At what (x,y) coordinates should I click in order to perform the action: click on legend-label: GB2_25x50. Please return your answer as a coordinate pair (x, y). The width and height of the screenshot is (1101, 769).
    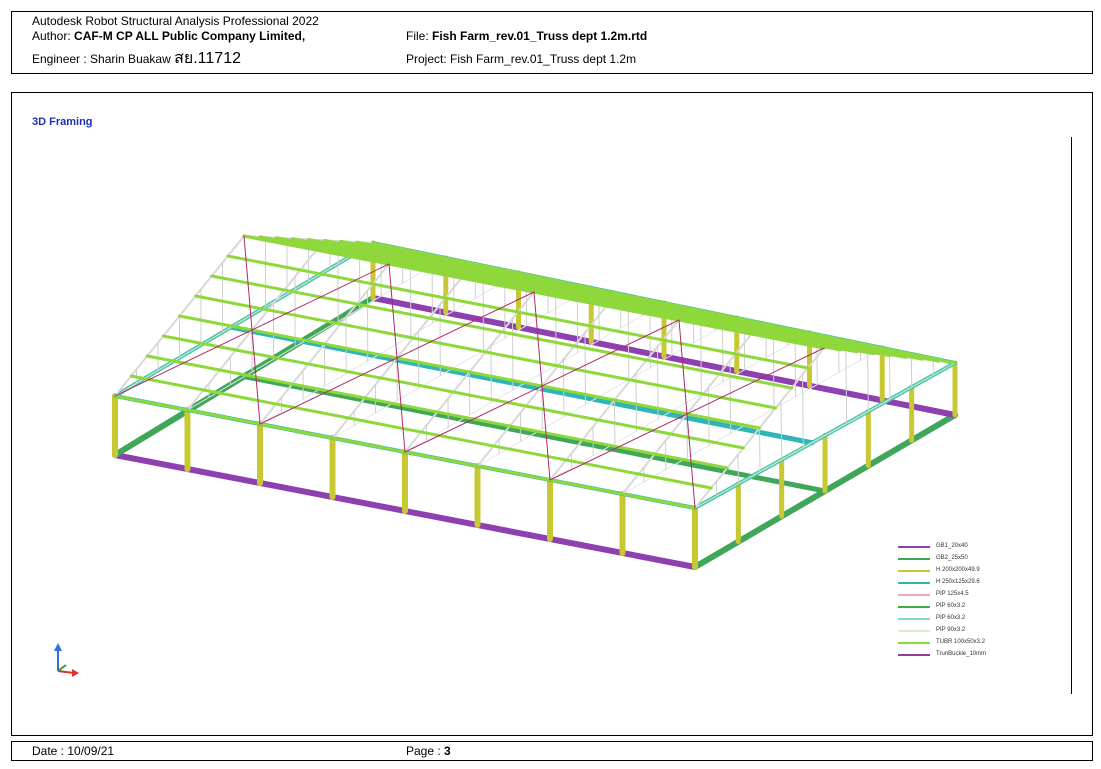
    Looking at the image, I should click on (952, 558).